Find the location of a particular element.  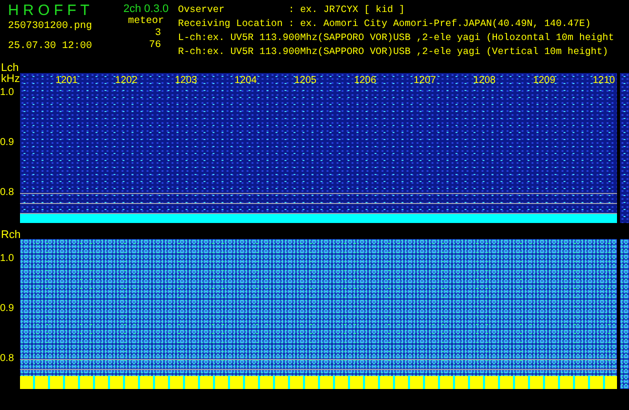

frequency-label: 1203 is located at coordinates (186, 81).